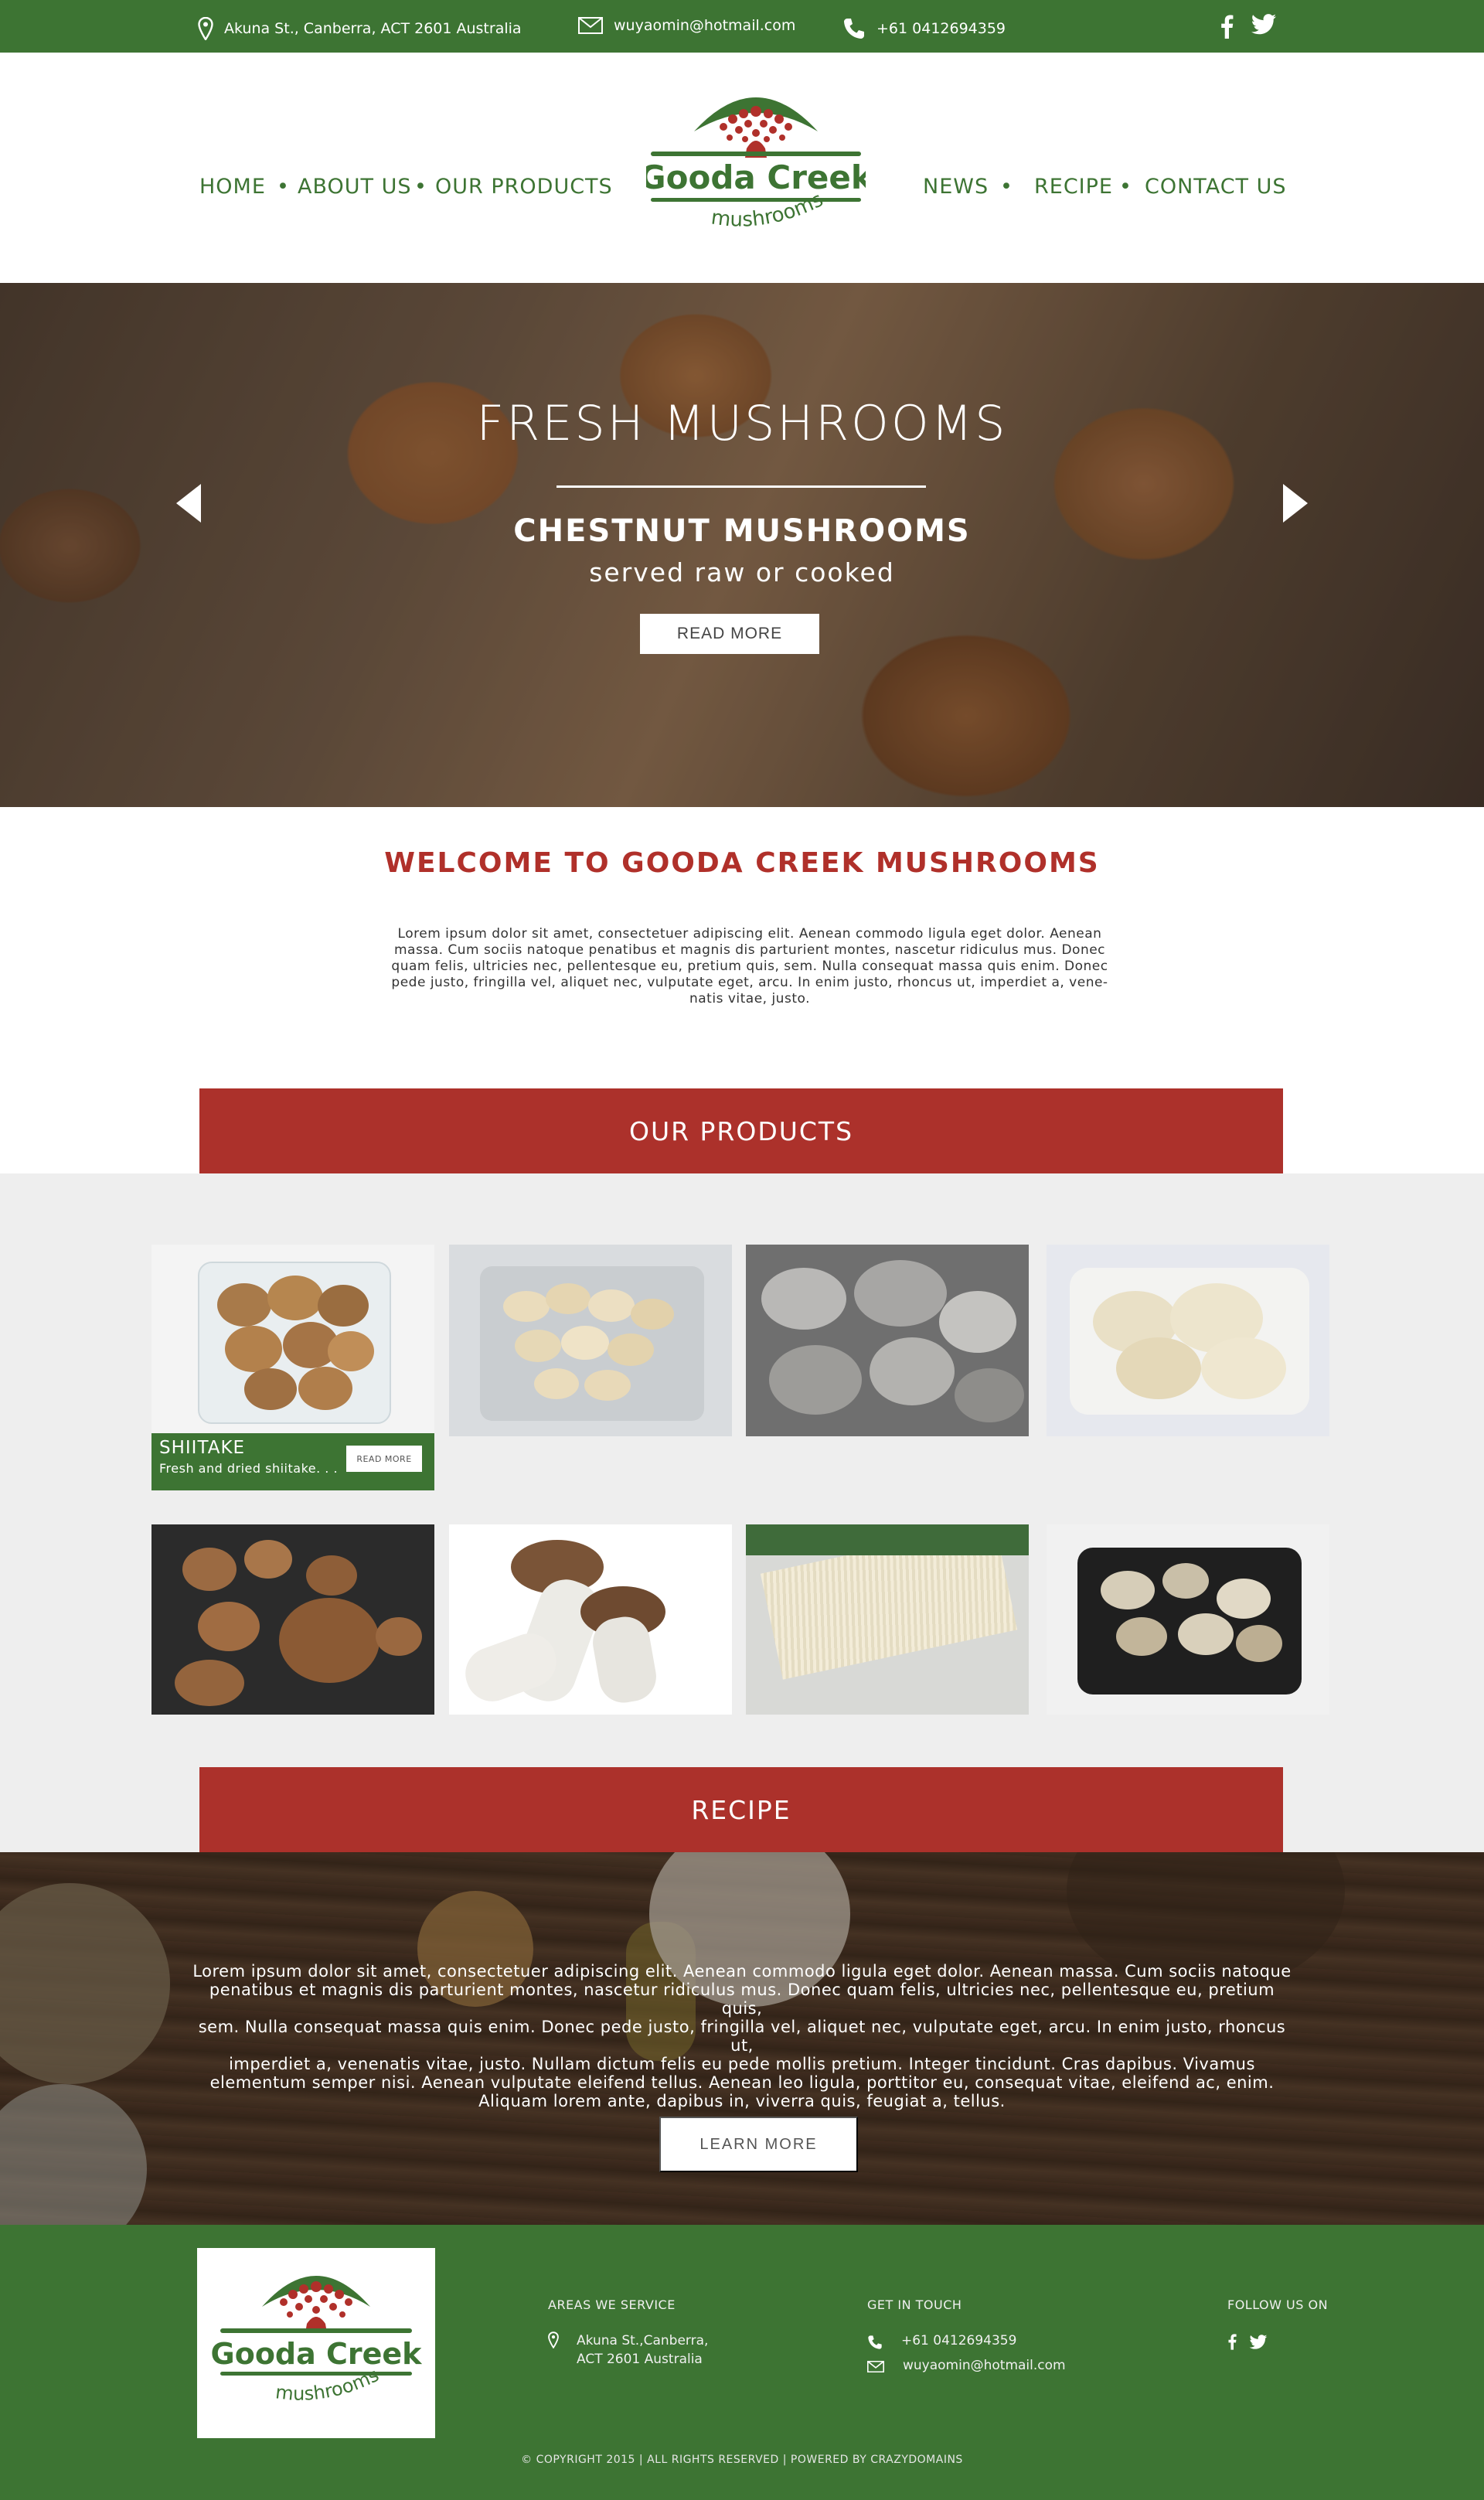  What do you see at coordinates (1073, 187) in the screenshot?
I see `nav-recipe: RECIPE` at bounding box center [1073, 187].